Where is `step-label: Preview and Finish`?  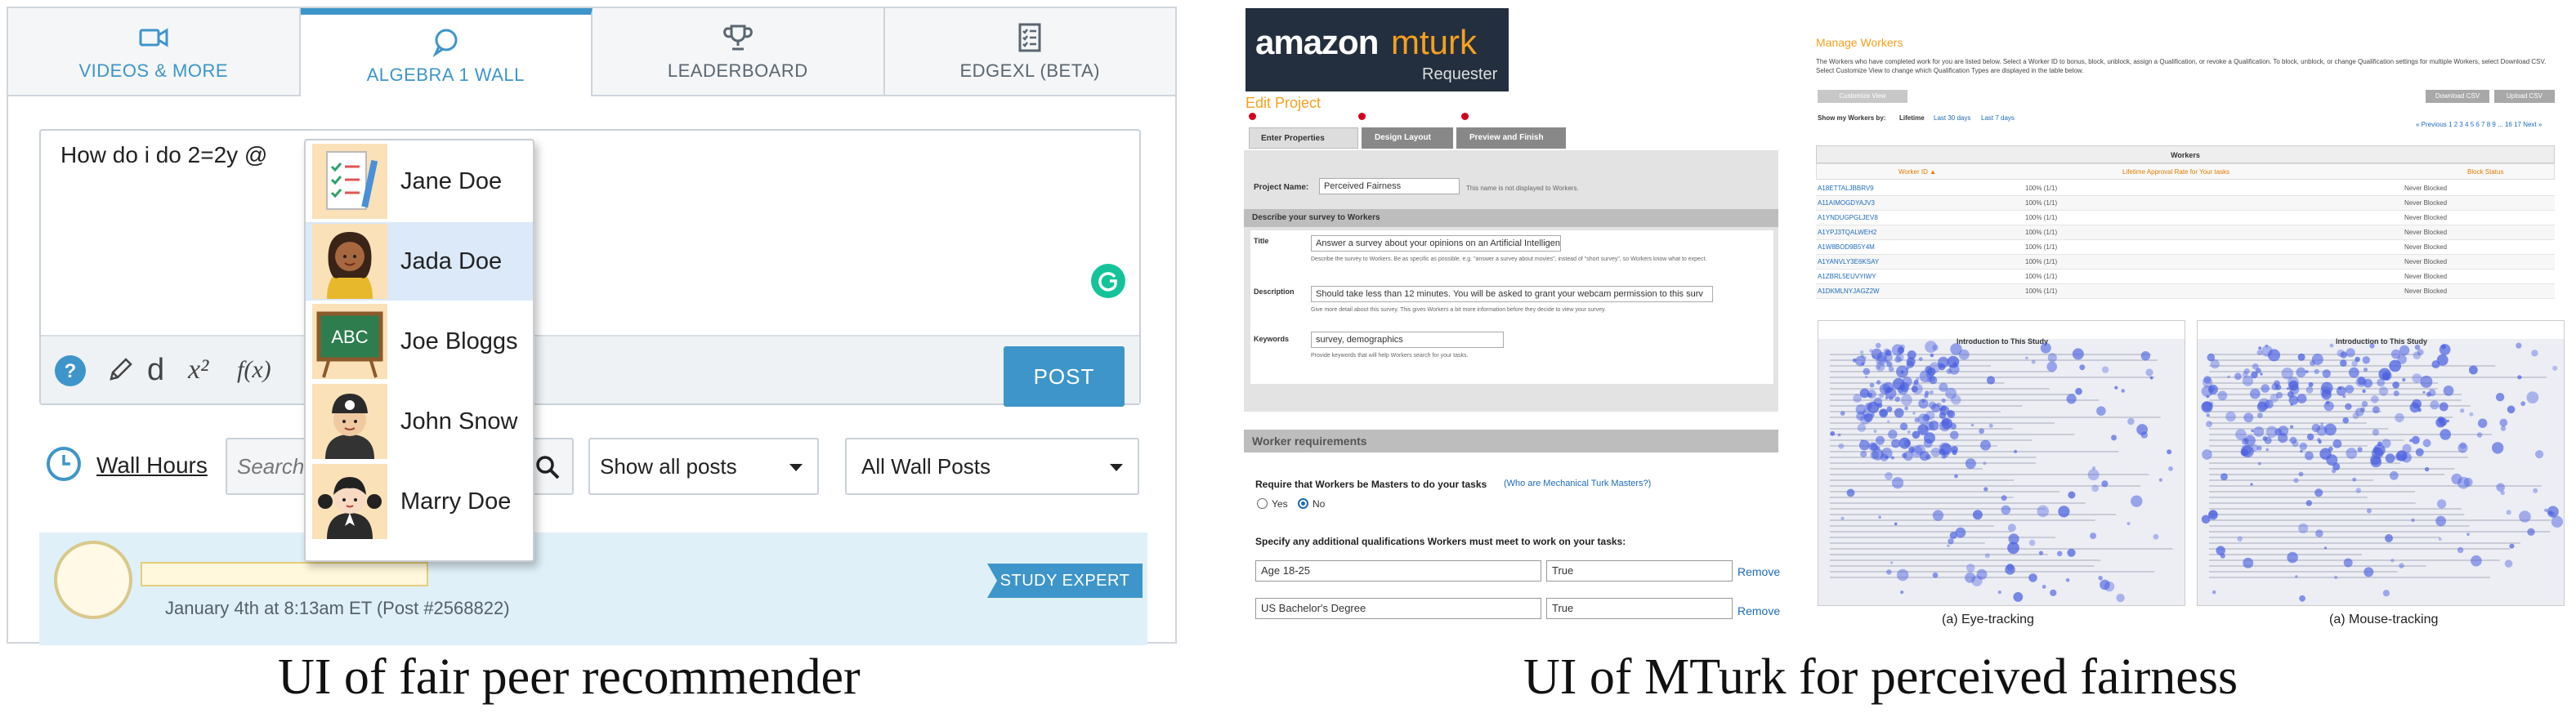
step-label: Preview and Finish is located at coordinates (1506, 137).